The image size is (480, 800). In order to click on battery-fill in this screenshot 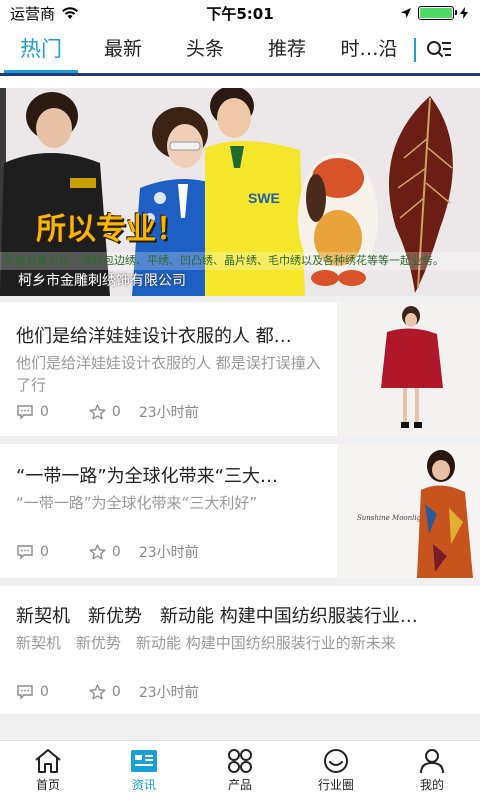, I will do `click(436, 13)`.